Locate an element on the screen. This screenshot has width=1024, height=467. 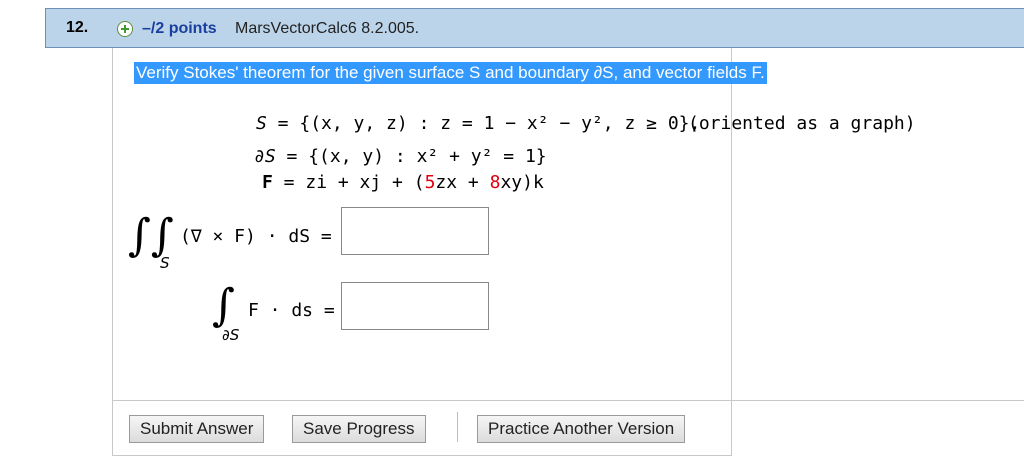
question-header: 12. –/2 points MarsVectorCalc6 8.2.005. is located at coordinates (534, 28).